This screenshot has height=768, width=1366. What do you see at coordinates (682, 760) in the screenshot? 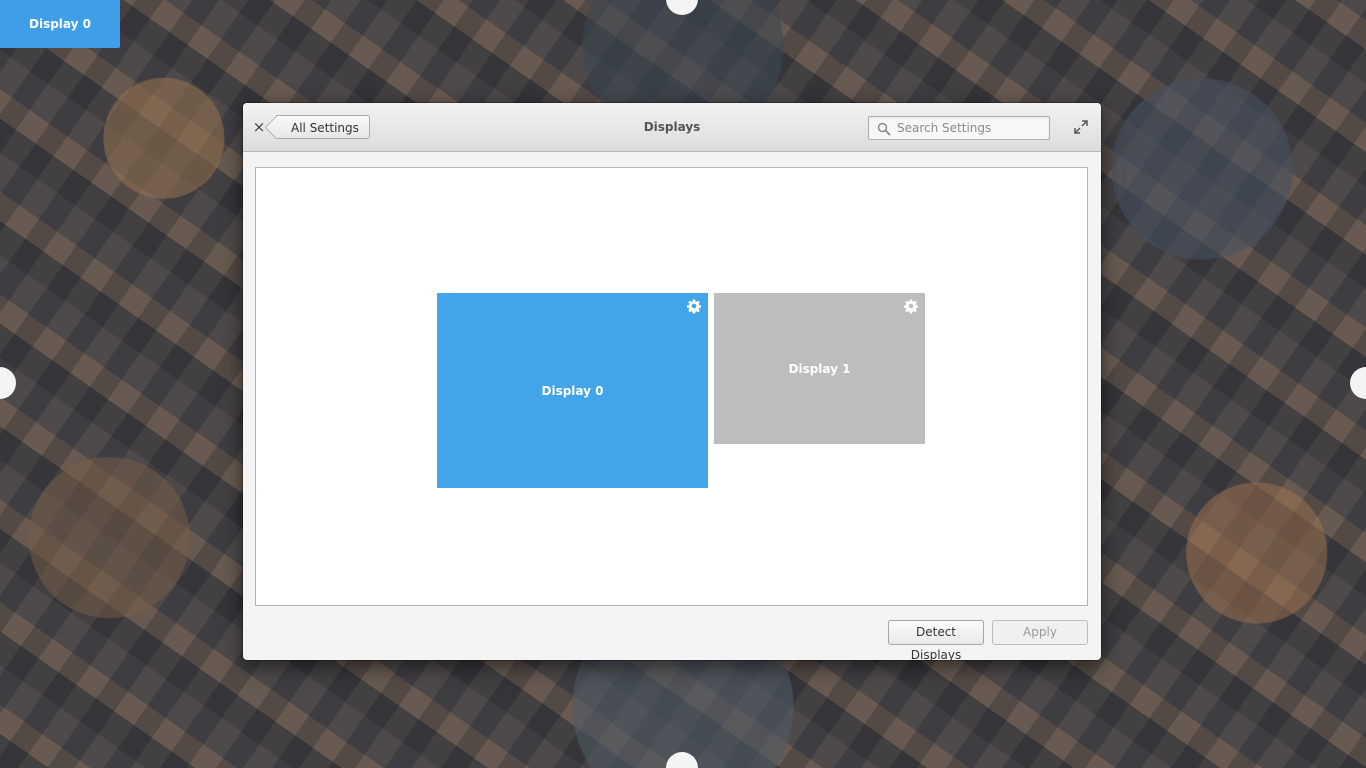
I see `hot-corner-bottom` at bounding box center [682, 760].